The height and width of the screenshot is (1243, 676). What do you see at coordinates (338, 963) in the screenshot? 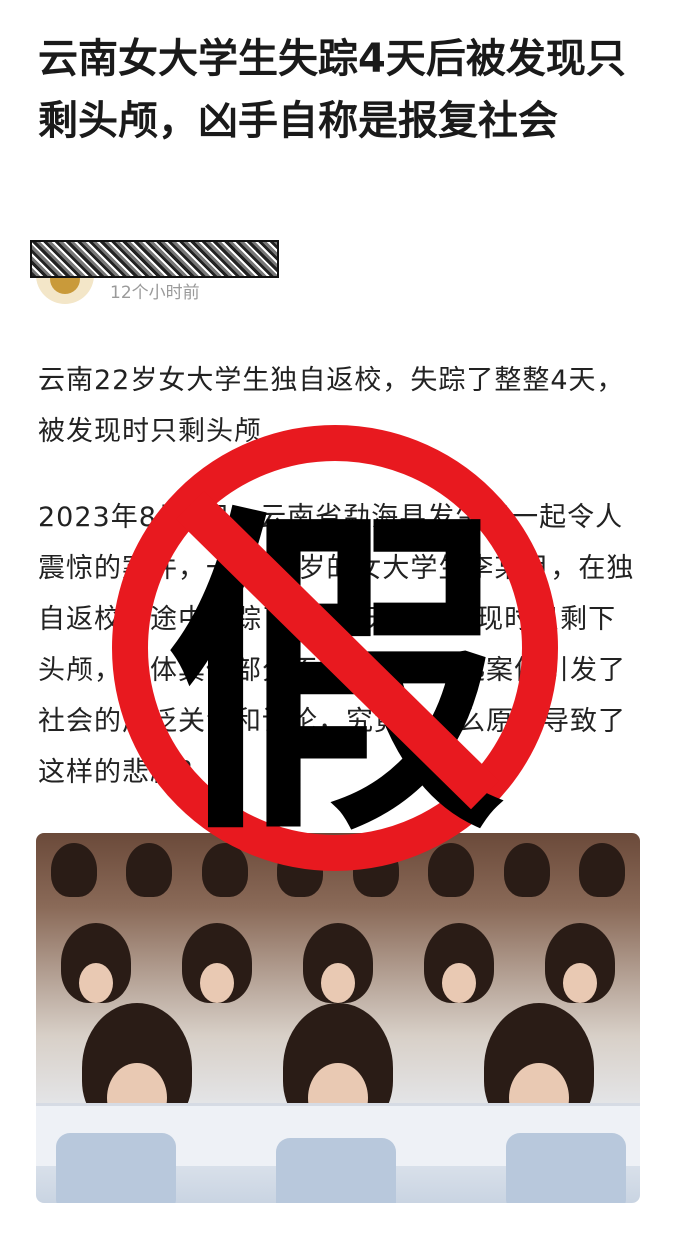
I see `photo-middle-row` at bounding box center [338, 963].